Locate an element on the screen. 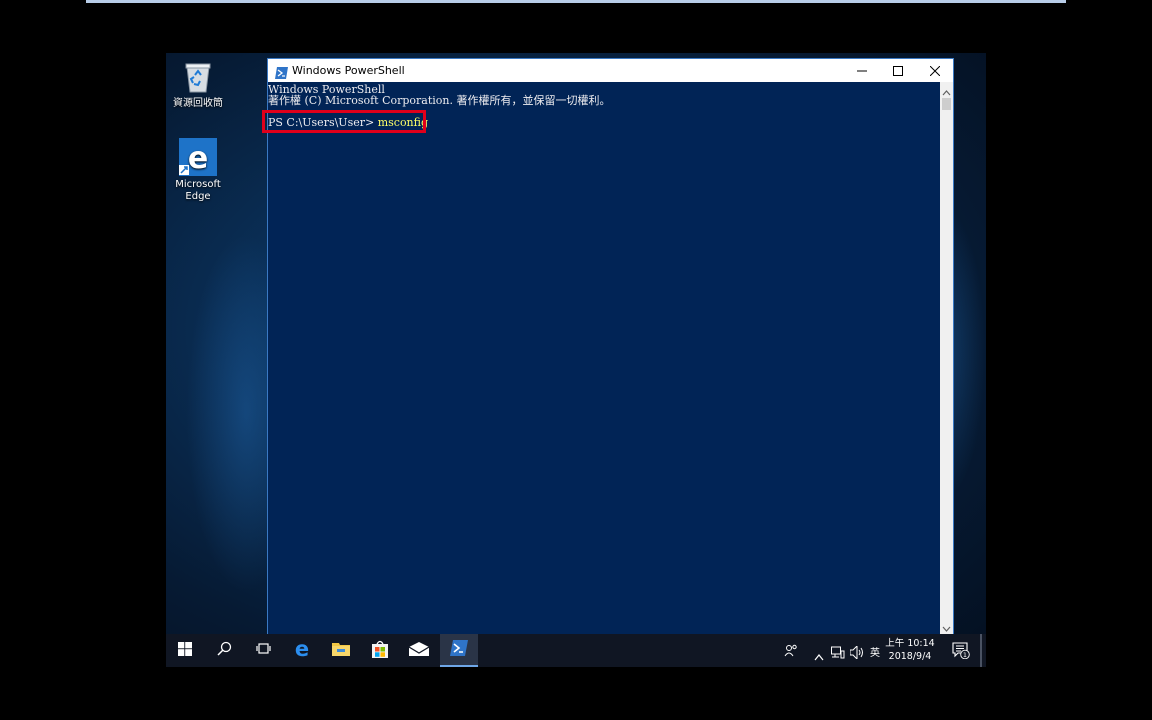  taskbar: e 英 上午 10:14 2018/9/4 1 is located at coordinates (576, 650).